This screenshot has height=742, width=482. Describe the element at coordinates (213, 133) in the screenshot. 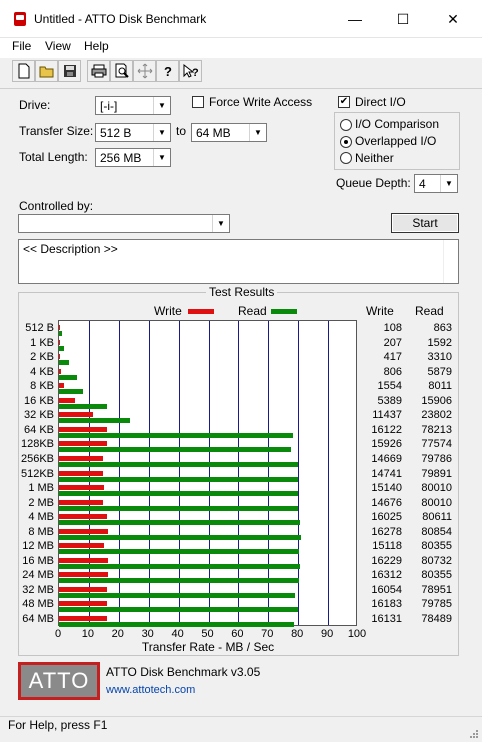

I see `transfer-to-value: 64 MB` at that location.